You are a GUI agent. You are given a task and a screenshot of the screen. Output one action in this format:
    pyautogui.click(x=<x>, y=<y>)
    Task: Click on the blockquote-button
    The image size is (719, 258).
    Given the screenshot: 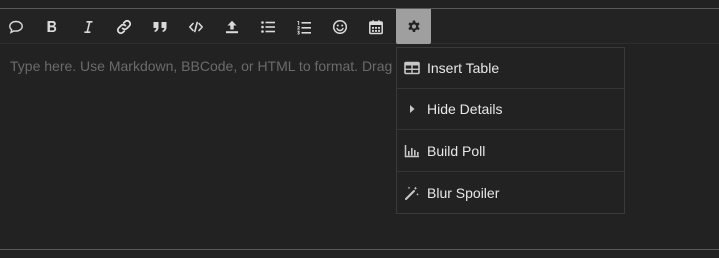 What is the action you would take?
    pyautogui.click(x=160, y=26)
    